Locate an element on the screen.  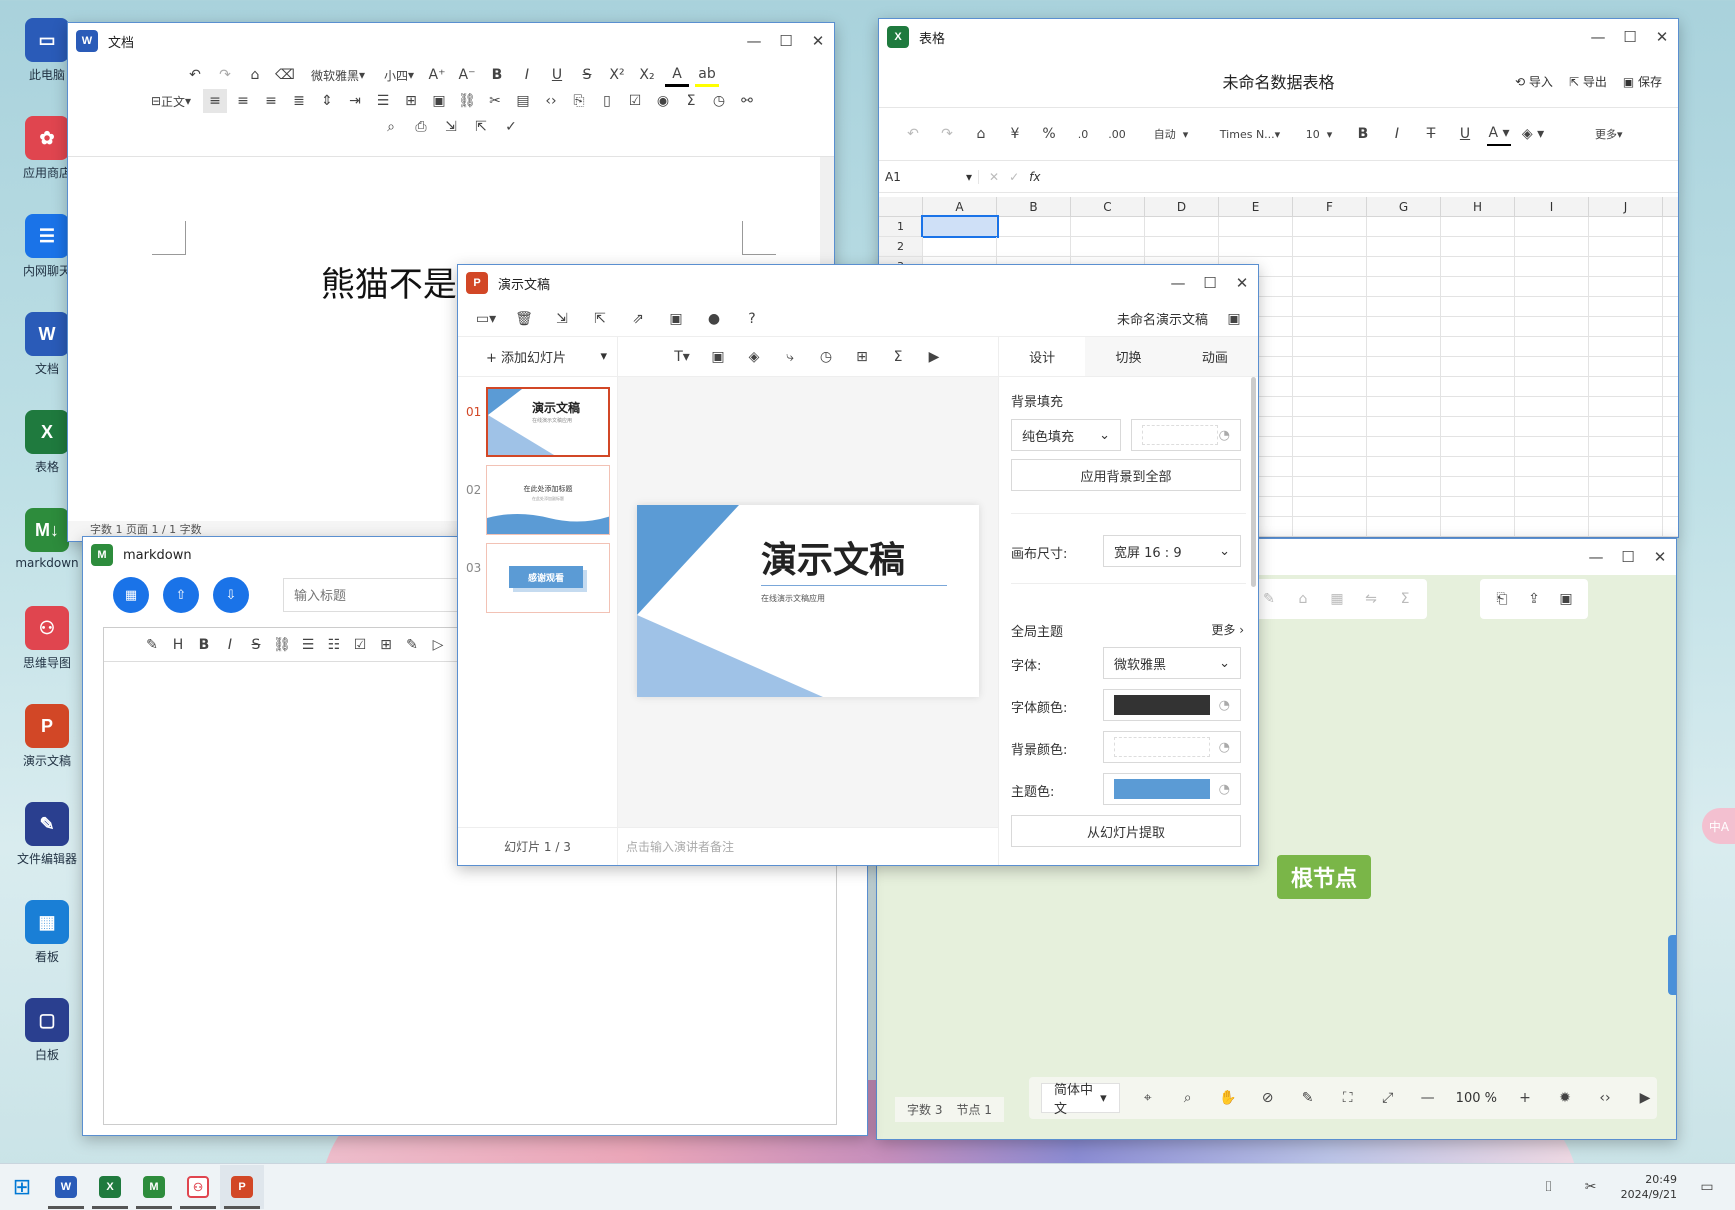
canvas-size-select: 宽屏 16 : 9 ⌄ is located at coordinates (1172, 551).